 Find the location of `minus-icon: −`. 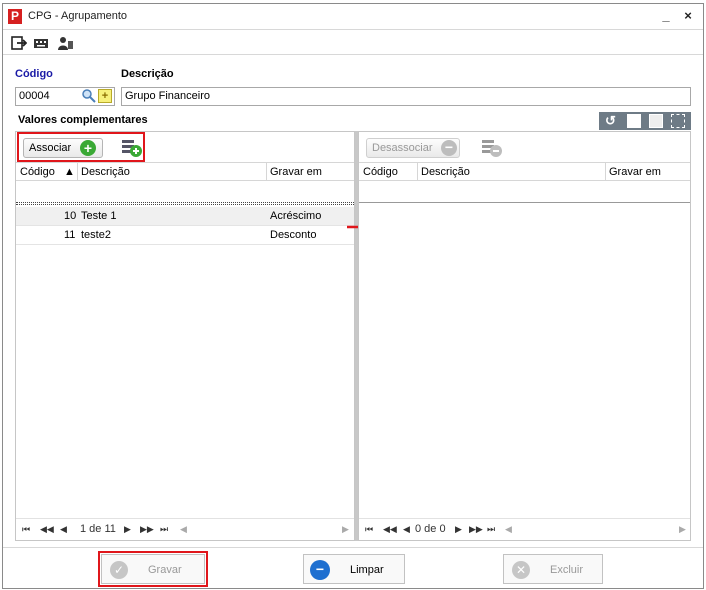

minus-icon: − is located at coordinates (320, 570).